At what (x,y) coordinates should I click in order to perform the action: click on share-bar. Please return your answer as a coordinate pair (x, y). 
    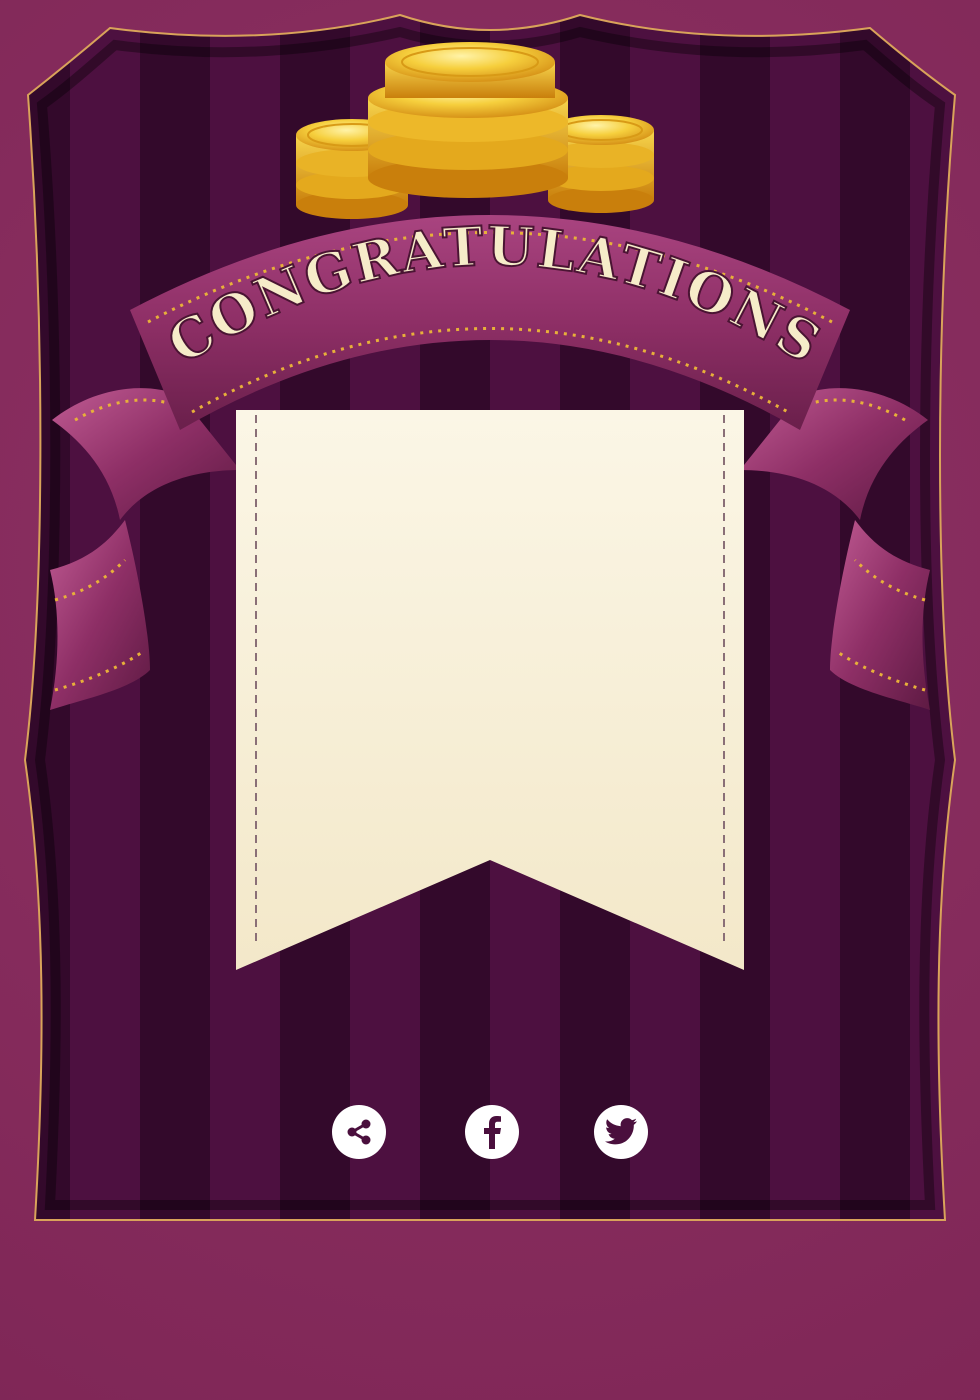
    Looking at the image, I should click on (490, 1133).